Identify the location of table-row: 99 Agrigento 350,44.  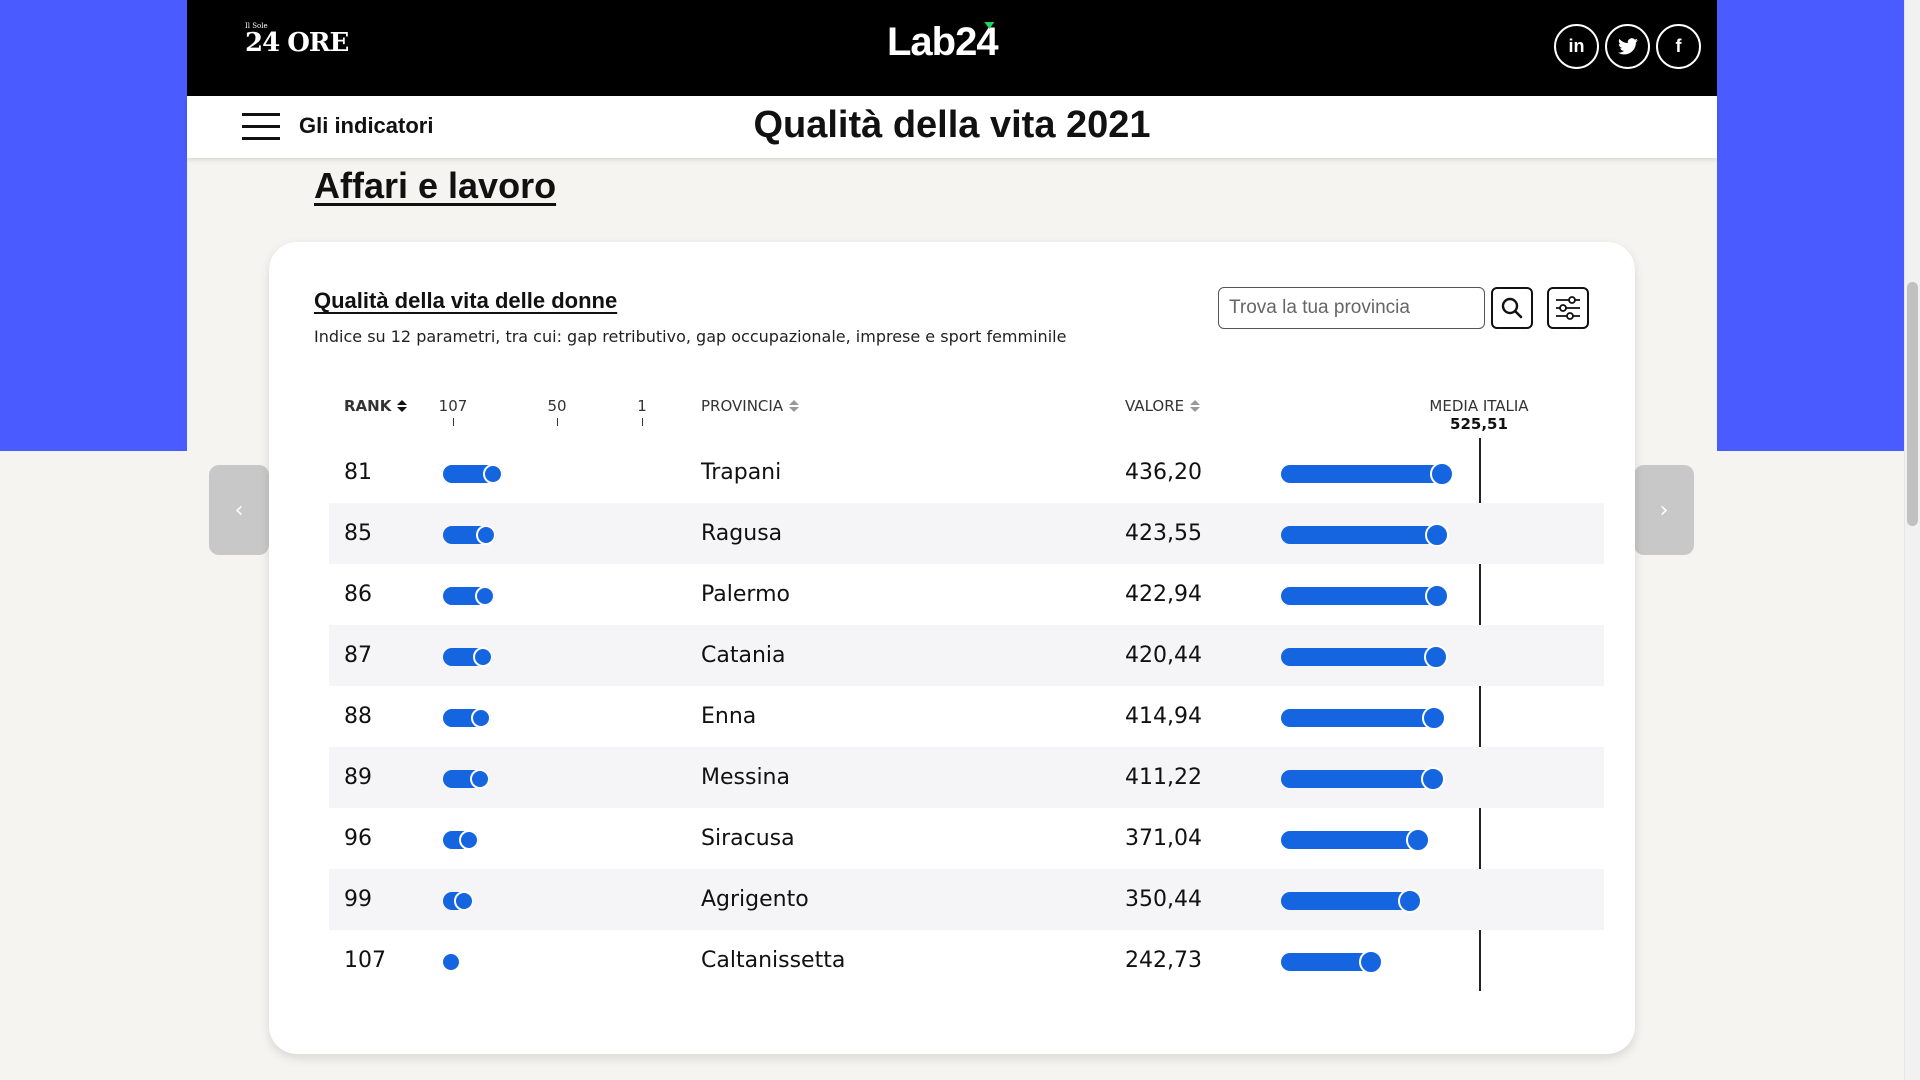
(966, 899).